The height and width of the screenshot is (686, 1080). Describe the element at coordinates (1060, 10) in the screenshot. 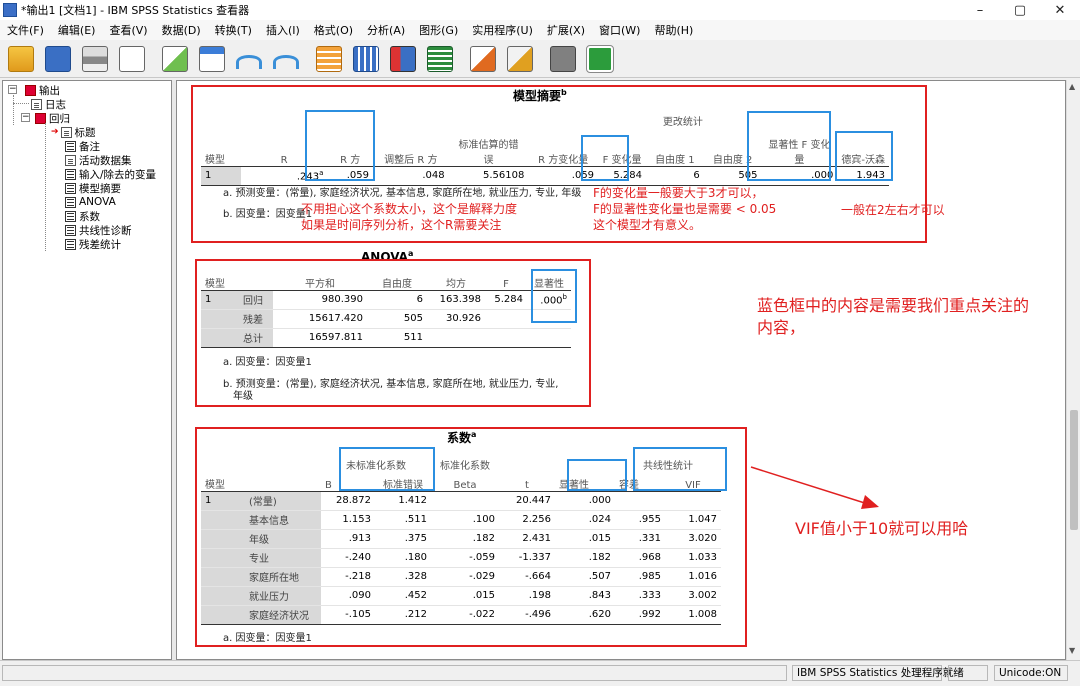

I see `close-button: ✕` at that location.